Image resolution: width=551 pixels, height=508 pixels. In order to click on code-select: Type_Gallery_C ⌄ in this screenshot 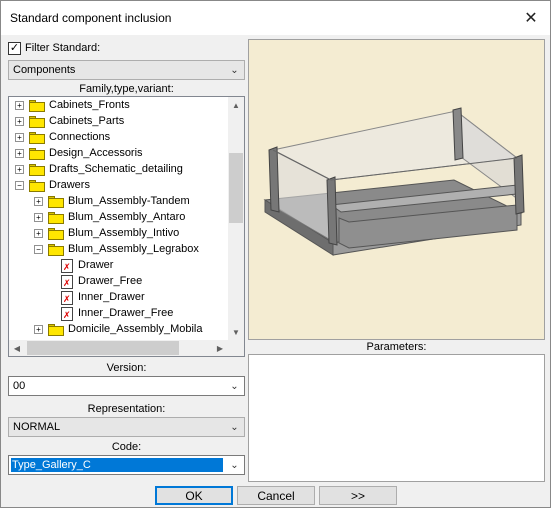, I will do `click(126, 465)`.